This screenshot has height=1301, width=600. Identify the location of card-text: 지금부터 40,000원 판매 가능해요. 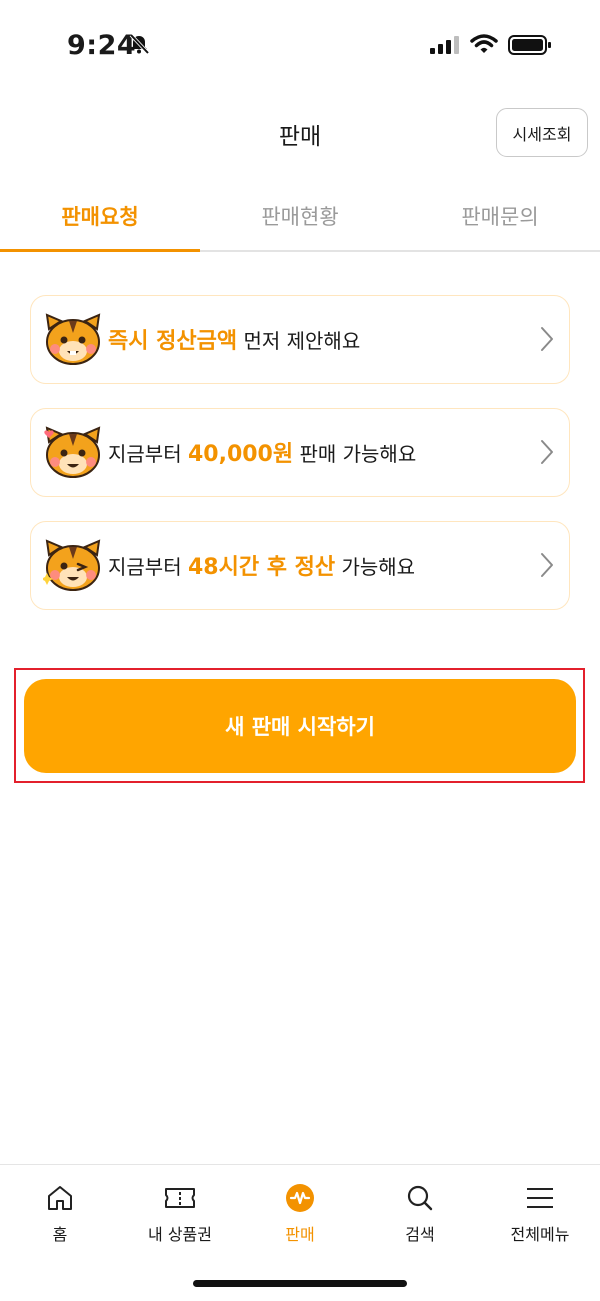
(262, 452).